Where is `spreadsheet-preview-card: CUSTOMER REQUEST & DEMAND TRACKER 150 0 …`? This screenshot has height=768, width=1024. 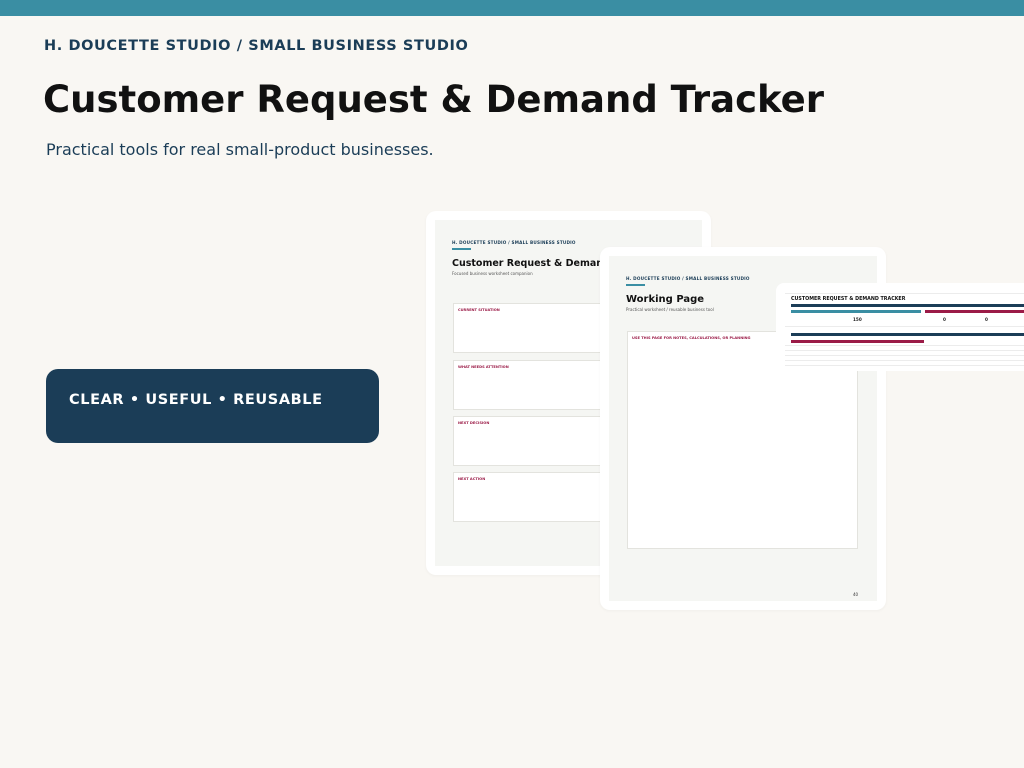 spreadsheet-preview-card: CUSTOMER REQUEST & DEMAND TRACKER 150 0 … is located at coordinates (900, 327).